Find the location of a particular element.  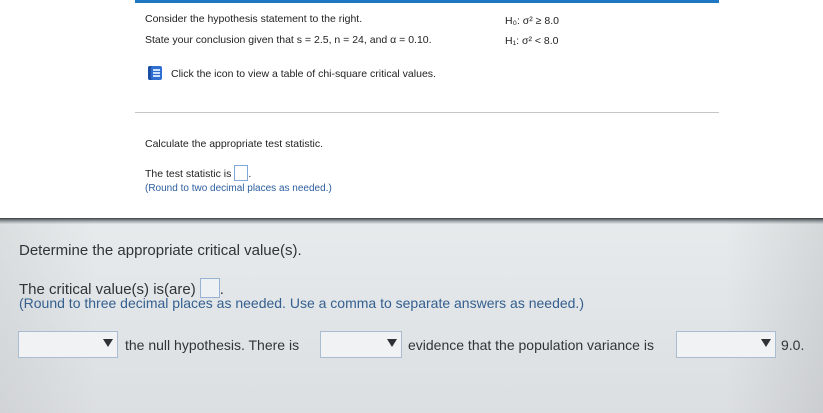

variance-comparison-select is located at coordinates (726, 344).